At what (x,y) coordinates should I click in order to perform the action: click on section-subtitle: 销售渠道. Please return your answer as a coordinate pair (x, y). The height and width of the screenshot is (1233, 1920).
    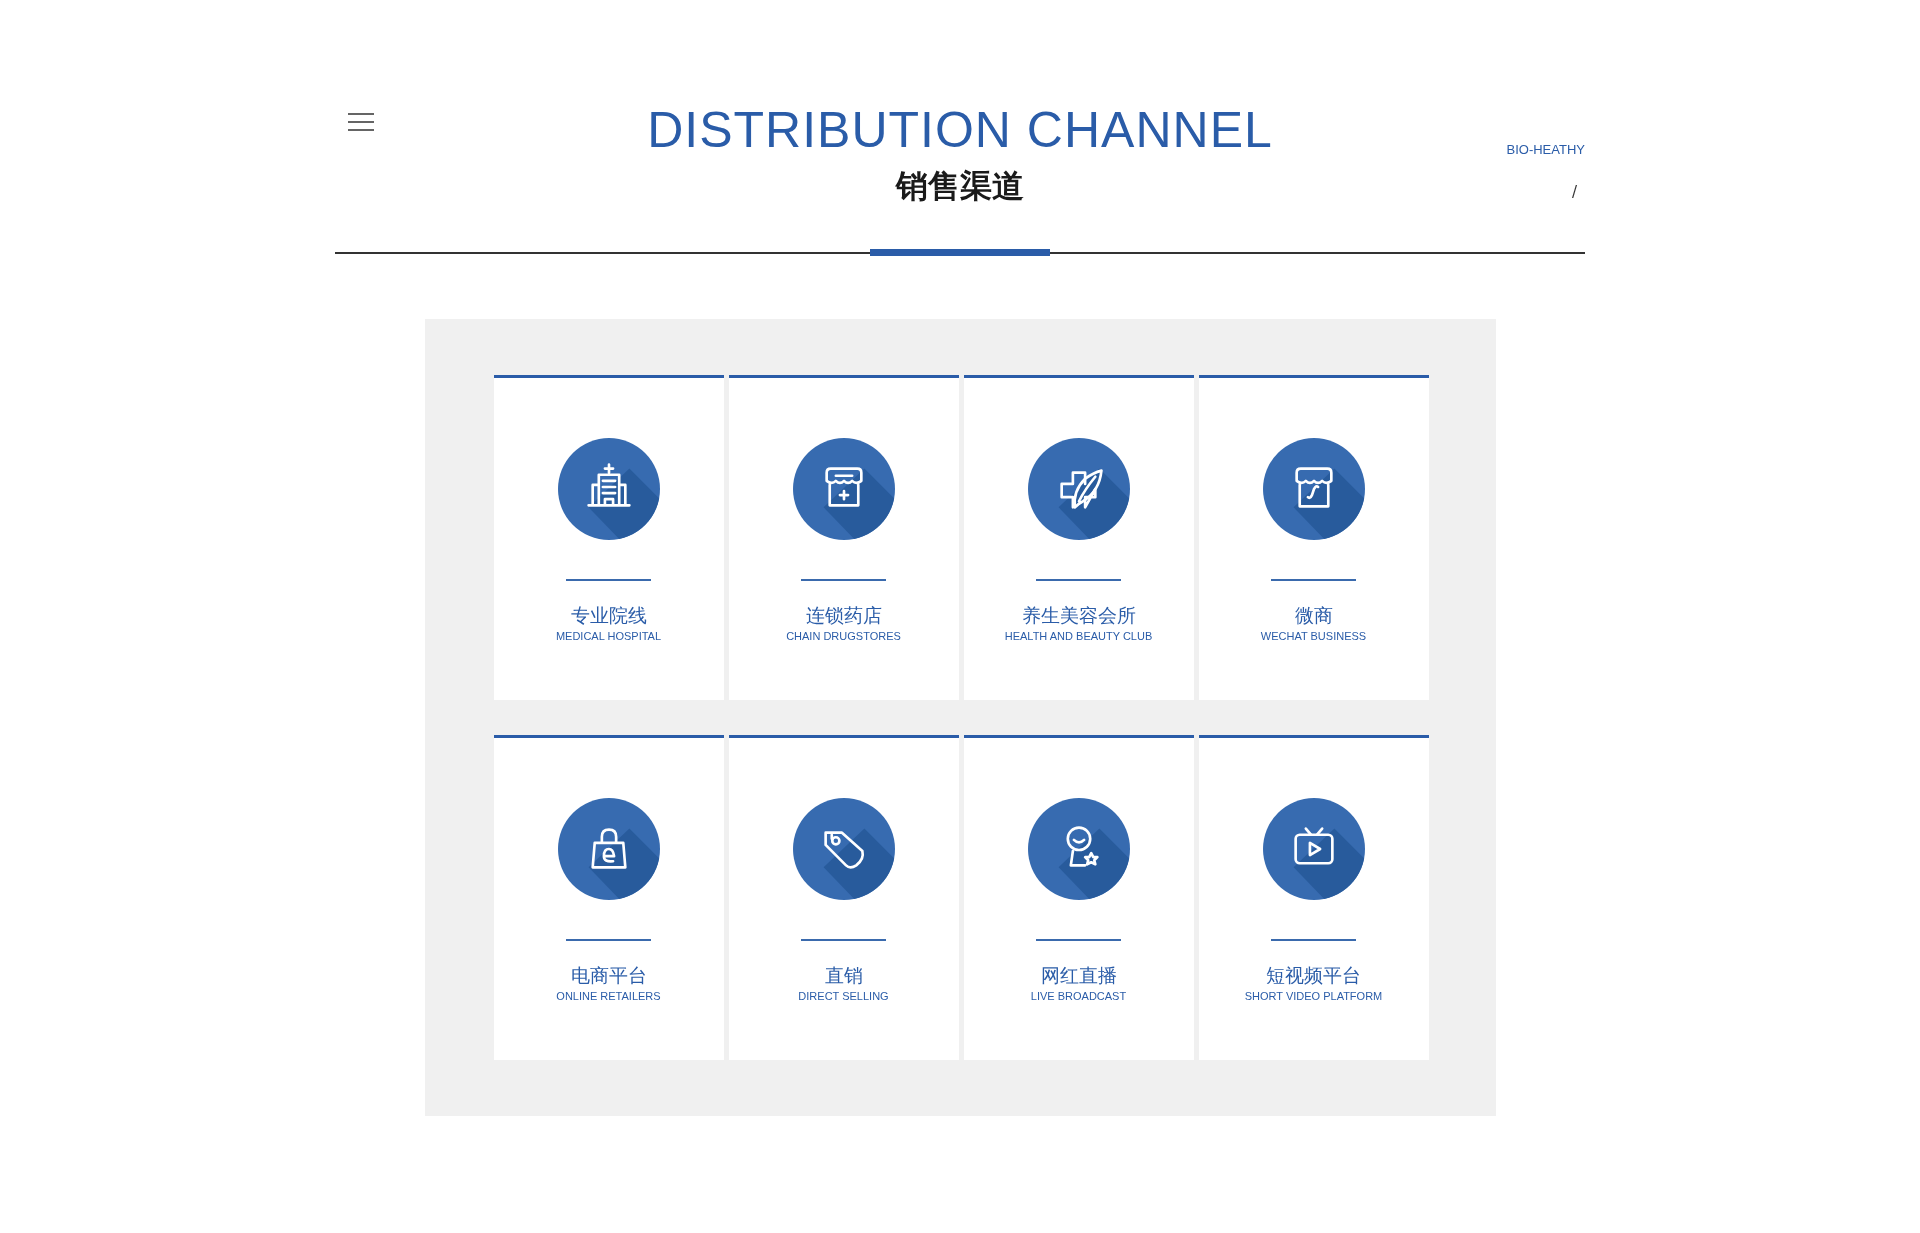
    Looking at the image, I should click on (960, 186).